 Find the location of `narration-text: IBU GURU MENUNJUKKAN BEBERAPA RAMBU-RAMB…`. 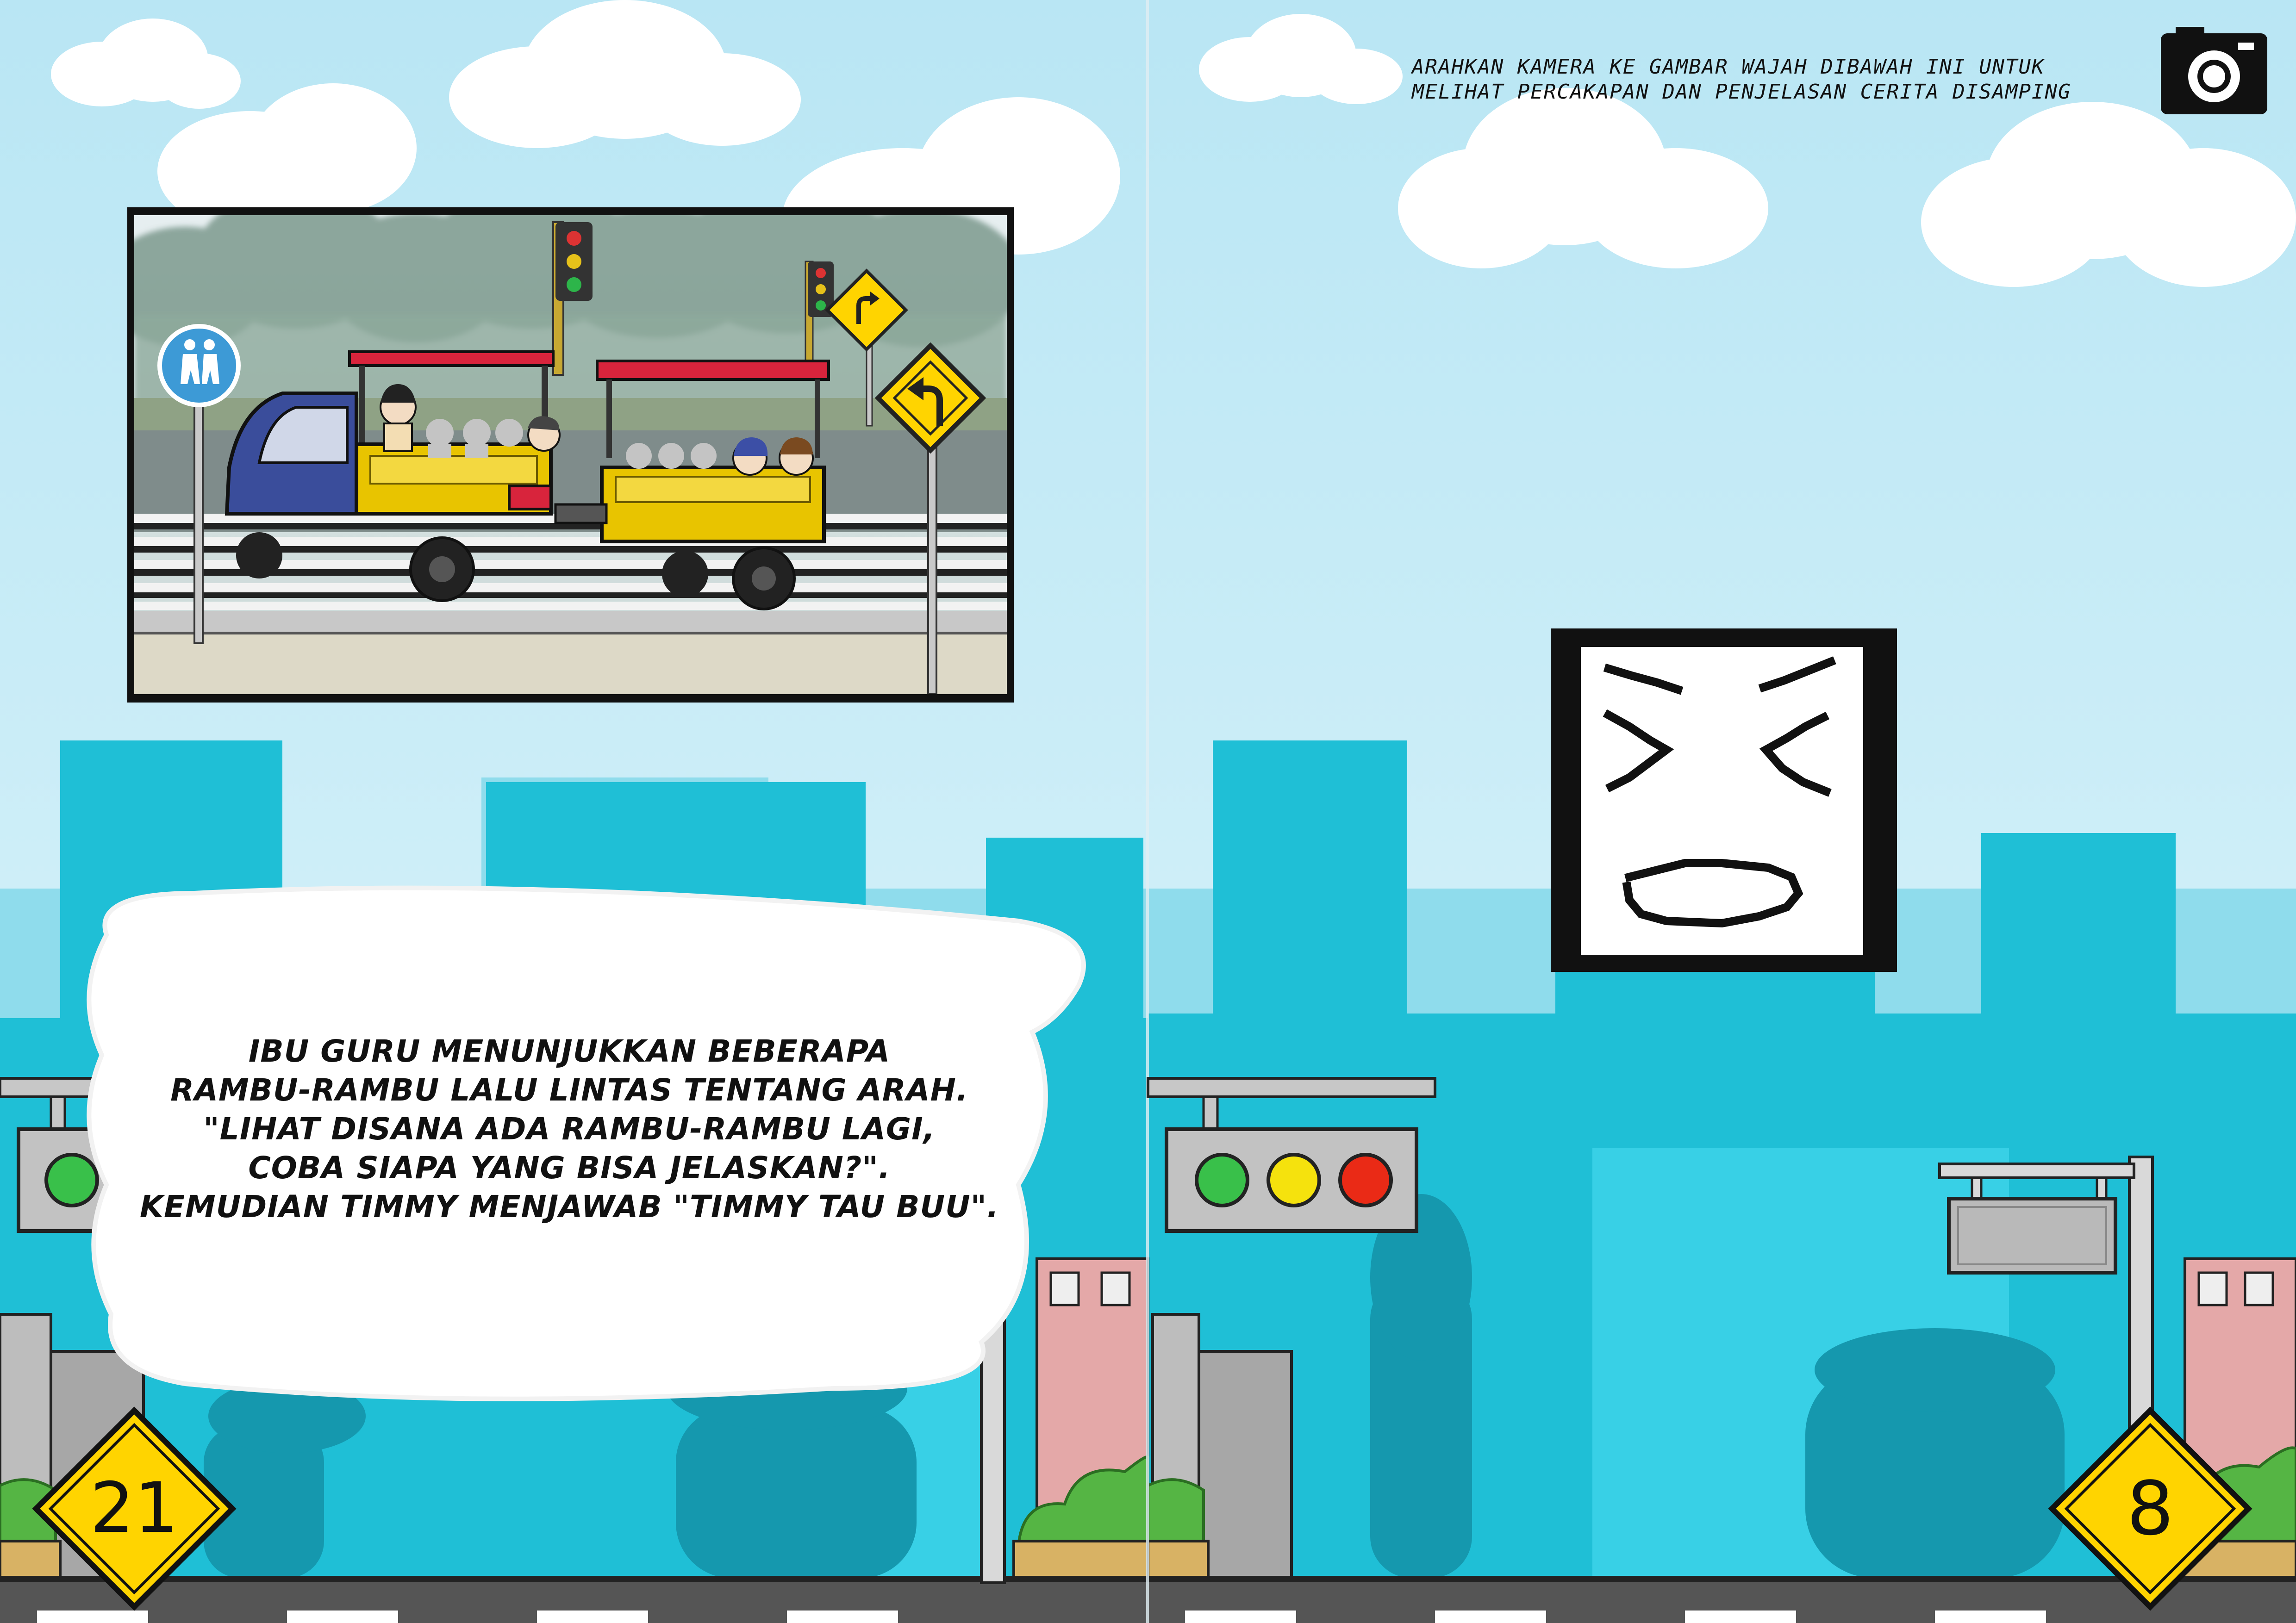

narration-text: IBU GURU MENUNJUKKAN BEBERAPA RAMBU-RAMB… is located at coordinates (569, 1129).